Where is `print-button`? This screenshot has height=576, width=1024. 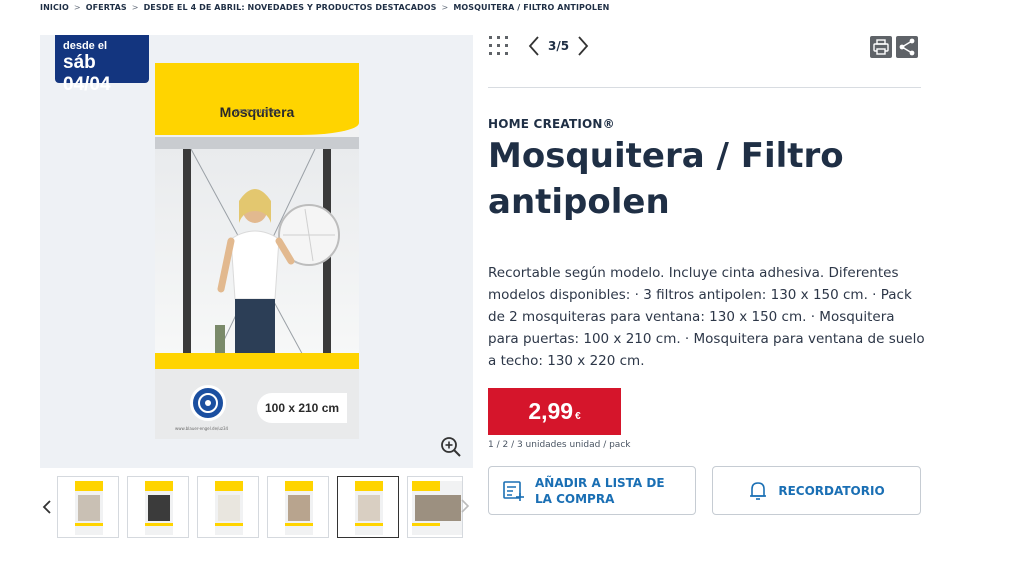 print-button is located at coordinates (881, 47).